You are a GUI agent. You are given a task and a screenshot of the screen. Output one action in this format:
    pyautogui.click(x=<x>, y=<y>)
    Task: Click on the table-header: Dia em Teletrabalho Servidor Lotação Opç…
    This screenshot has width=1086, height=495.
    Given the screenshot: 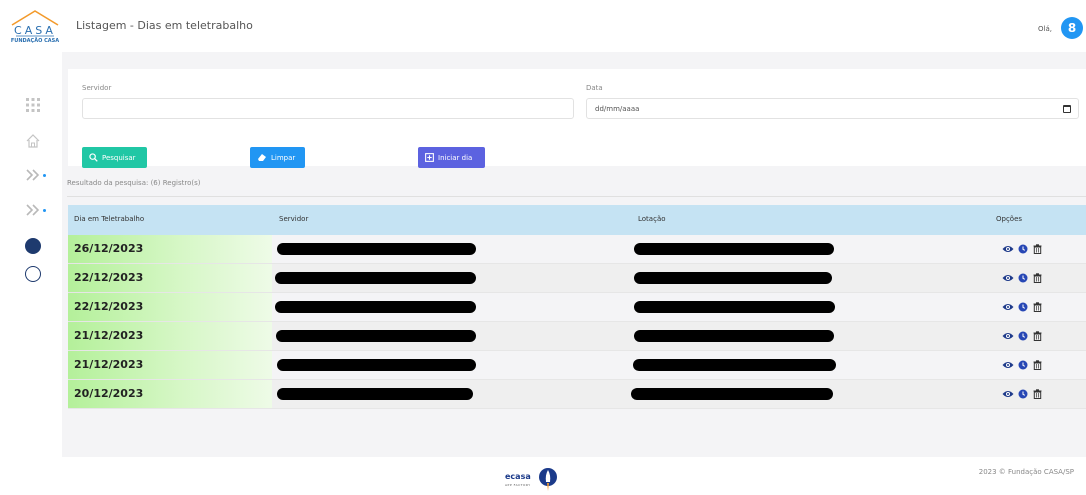 What is the action you would take?
    pyautogui.click(x=577, y=220)
    